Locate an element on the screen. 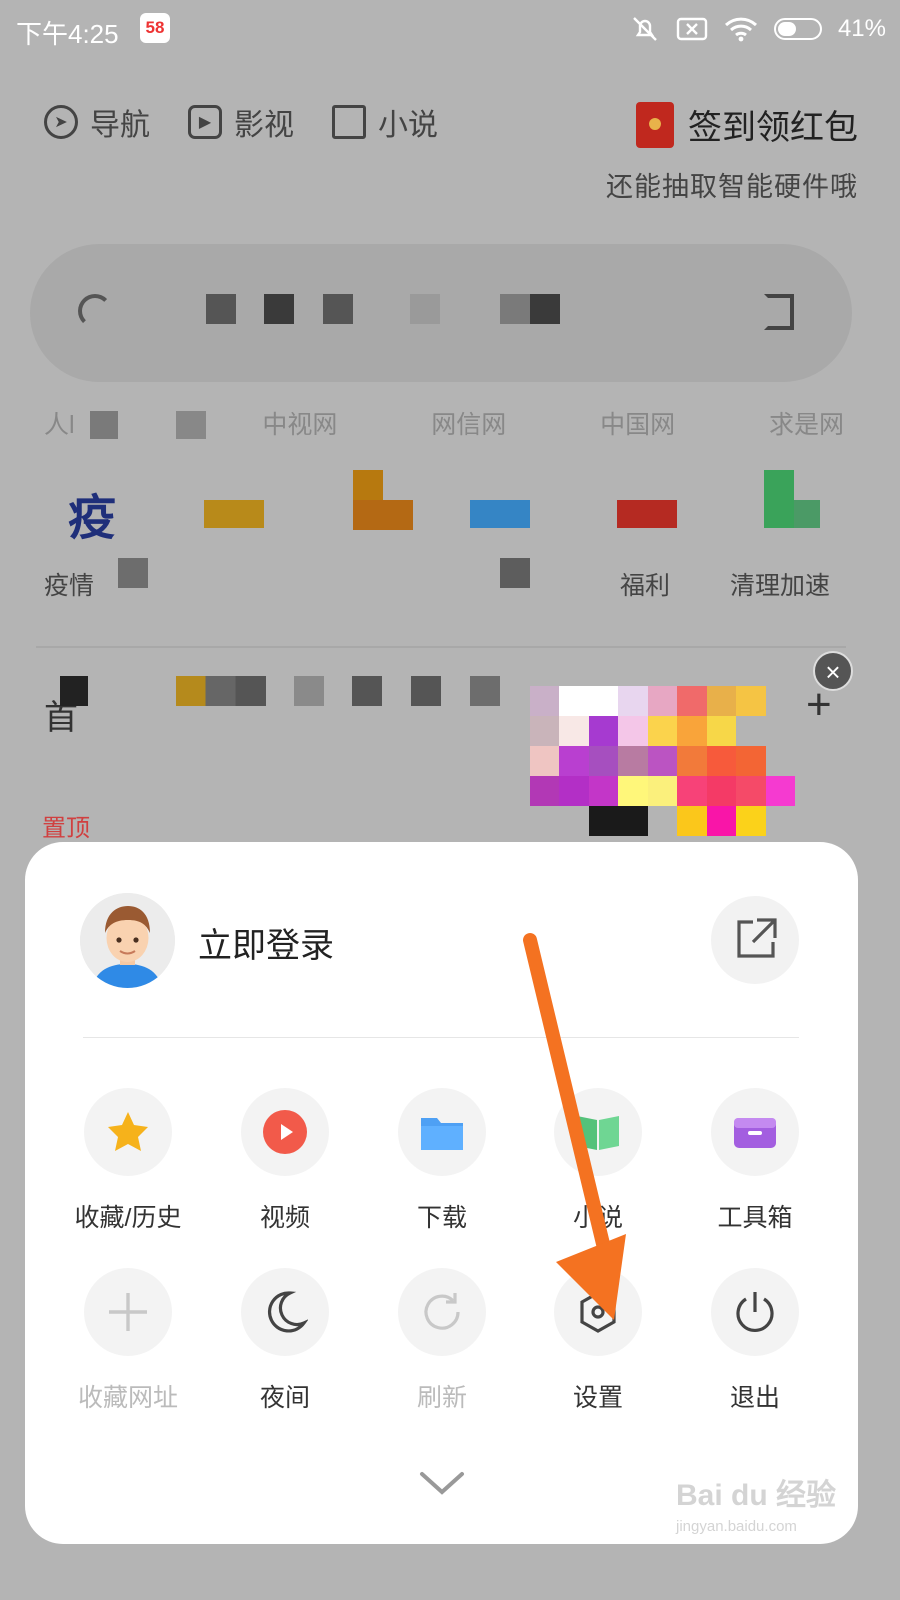  video-play-icon is located at coordinates (285, 1132).